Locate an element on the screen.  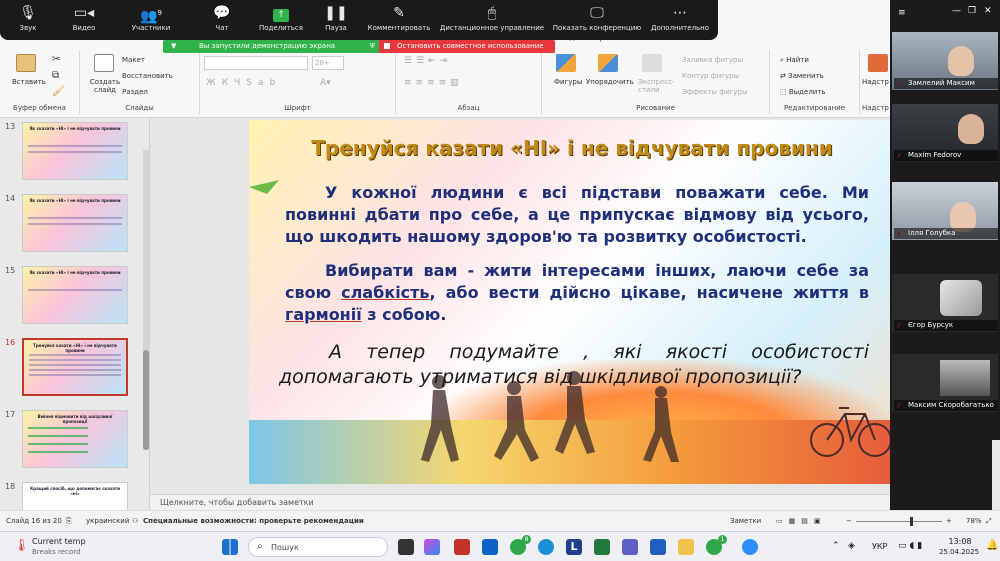
cut-icon: ✂ is located at coordinates (56, 59).